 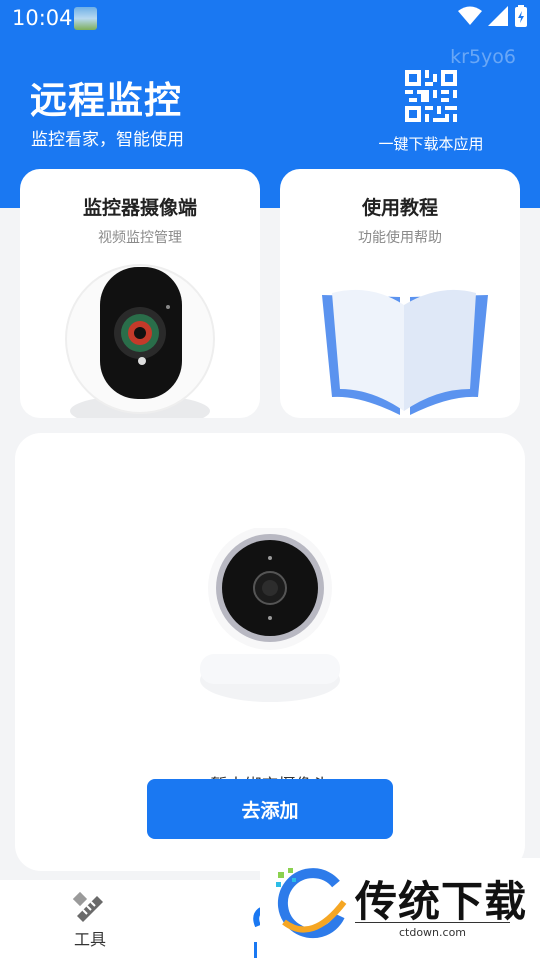 What do you see at coordinates (498, 16) in the screenshot?
I see `signal-icon` at bounding box center [498, 16].